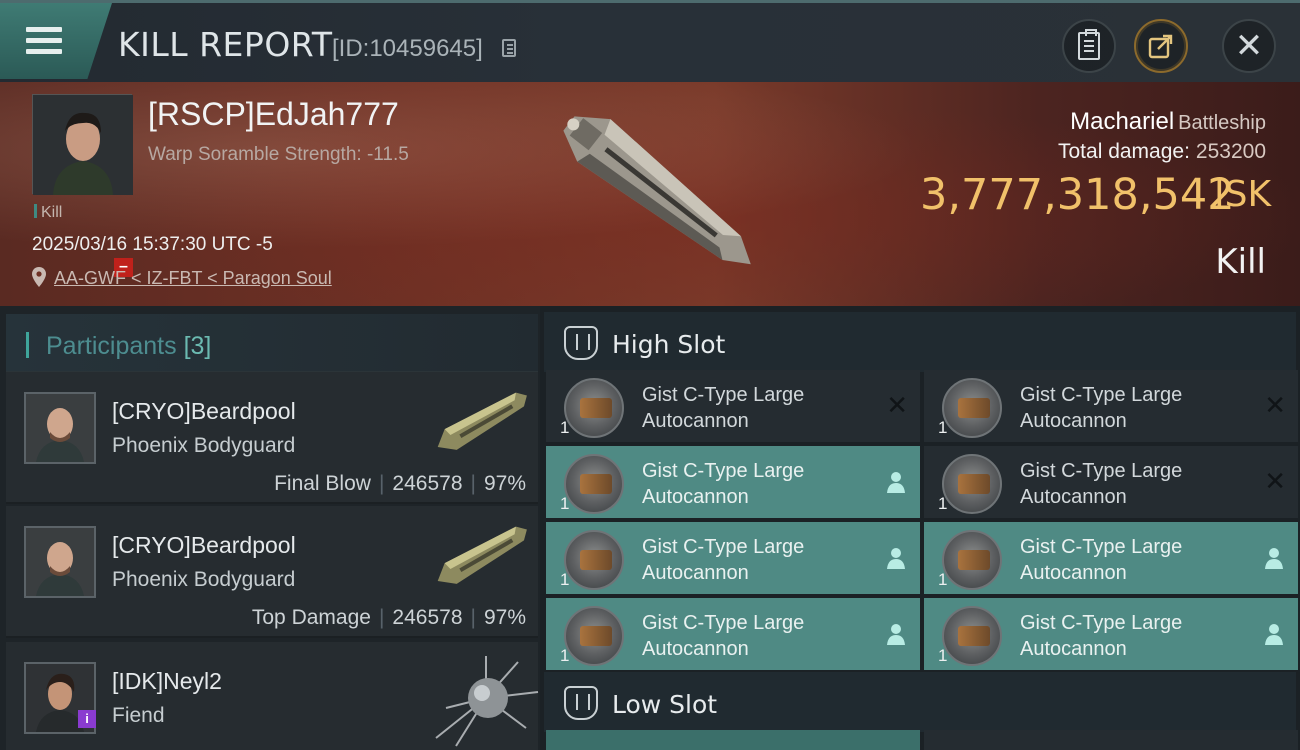 This screenshot has height=750, width=1300. What do you see at coordinates (204, 579) in the screenshot?
I see `participant-ship: Phoenix Bodyguard` at bounding box center [204, 579].